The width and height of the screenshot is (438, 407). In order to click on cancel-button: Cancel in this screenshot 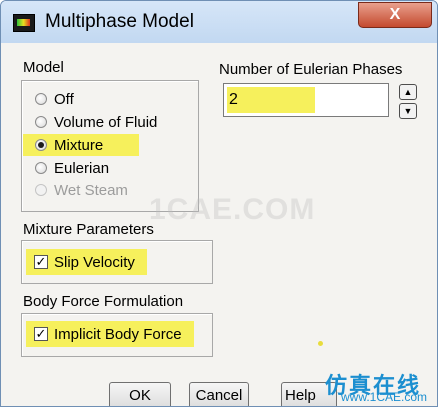, I will do `click(219, 394)`.